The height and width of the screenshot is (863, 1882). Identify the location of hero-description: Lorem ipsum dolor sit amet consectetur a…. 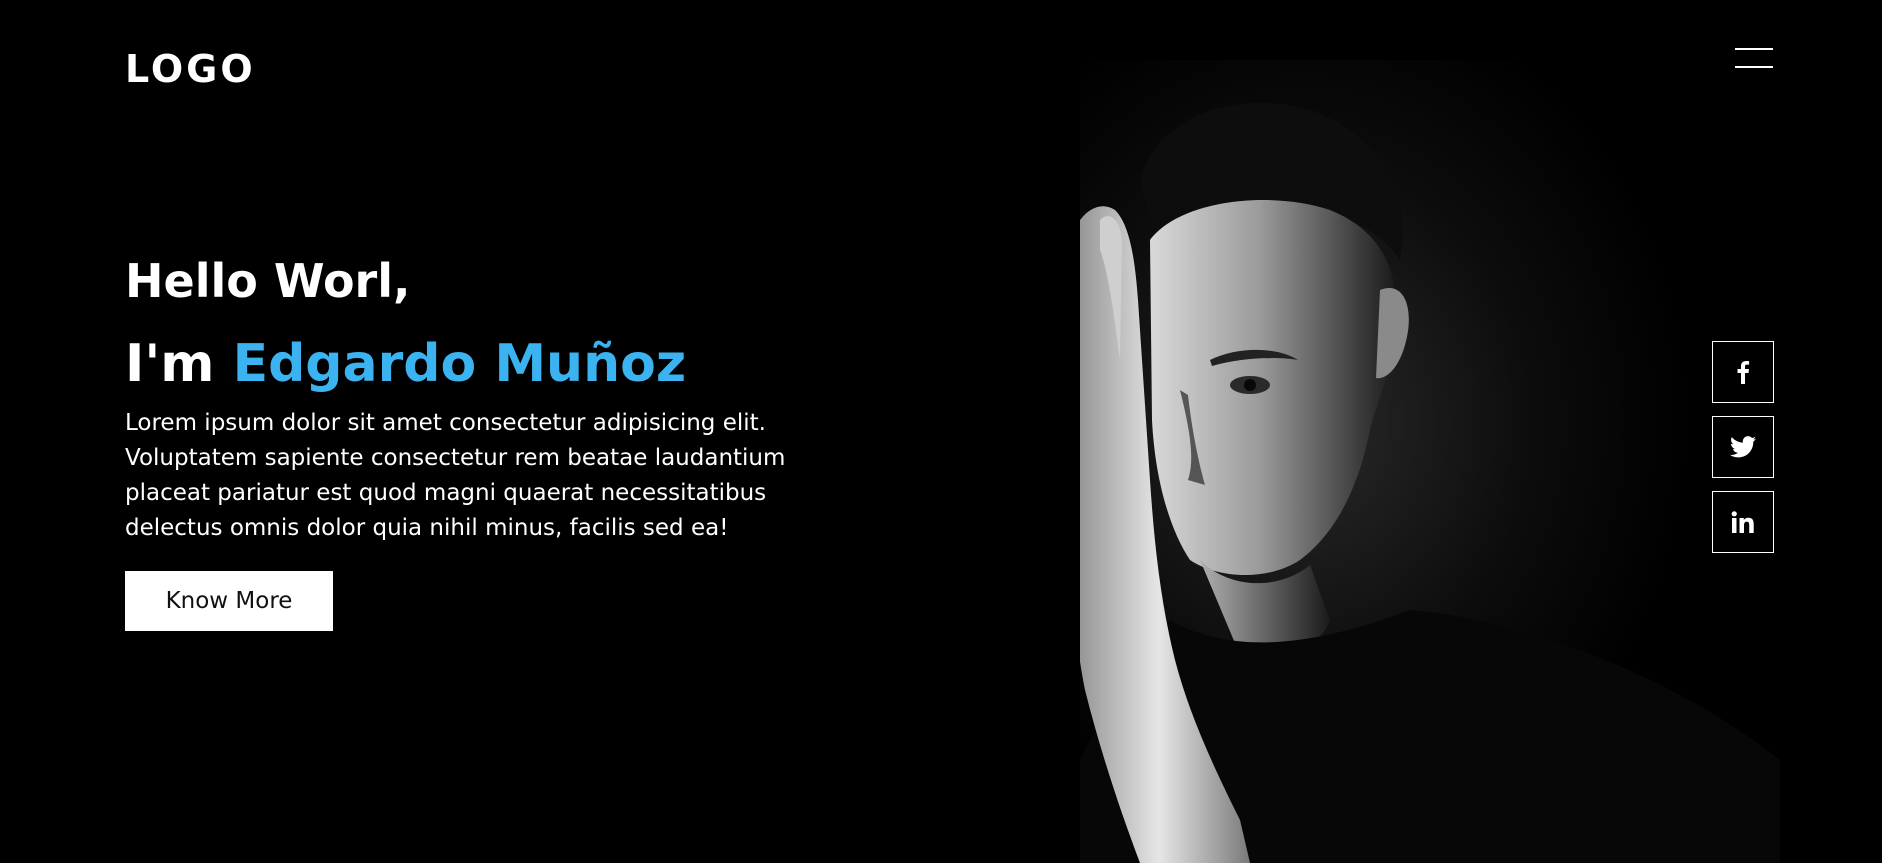
(455, 475).